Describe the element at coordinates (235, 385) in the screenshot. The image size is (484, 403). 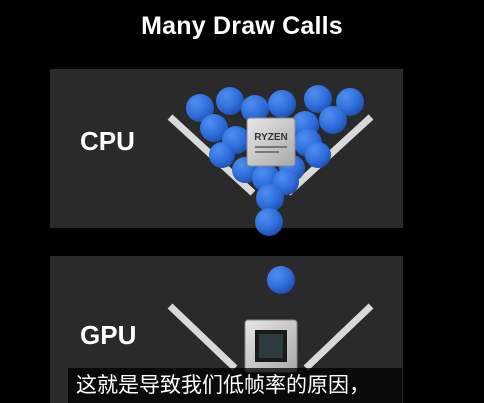
I see `video-subtitle: 这就是导致我们低帧率的原因，` at that location.